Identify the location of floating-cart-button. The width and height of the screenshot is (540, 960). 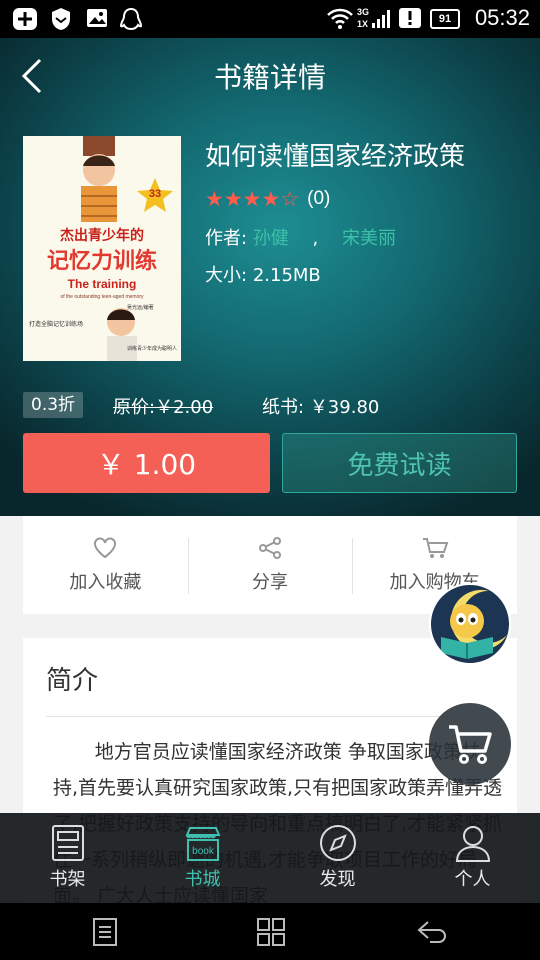
(470, 744).